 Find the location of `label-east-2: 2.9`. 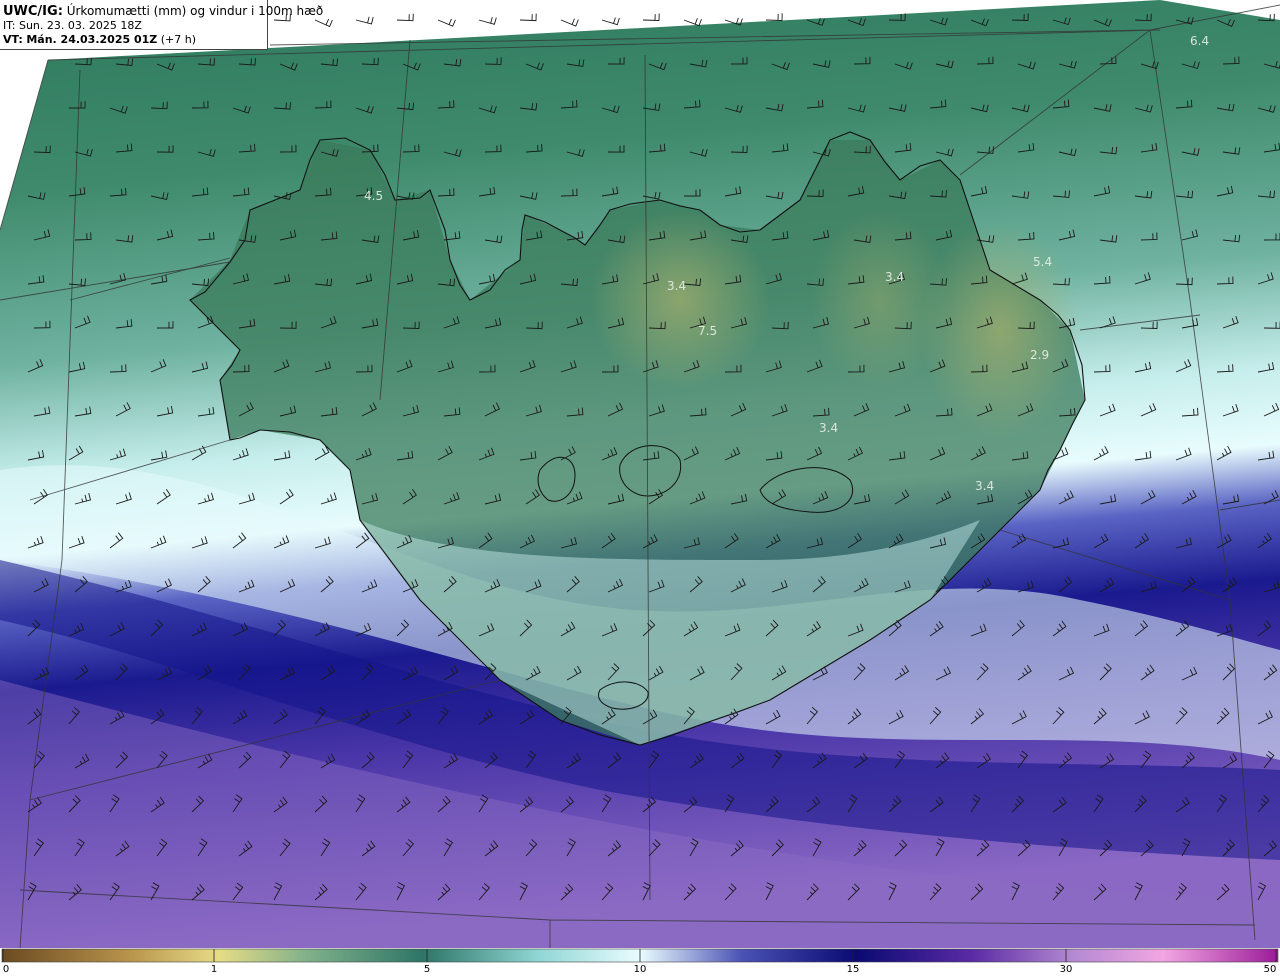

label-east-2: 2.9 is located at coordinates (1039, 355).